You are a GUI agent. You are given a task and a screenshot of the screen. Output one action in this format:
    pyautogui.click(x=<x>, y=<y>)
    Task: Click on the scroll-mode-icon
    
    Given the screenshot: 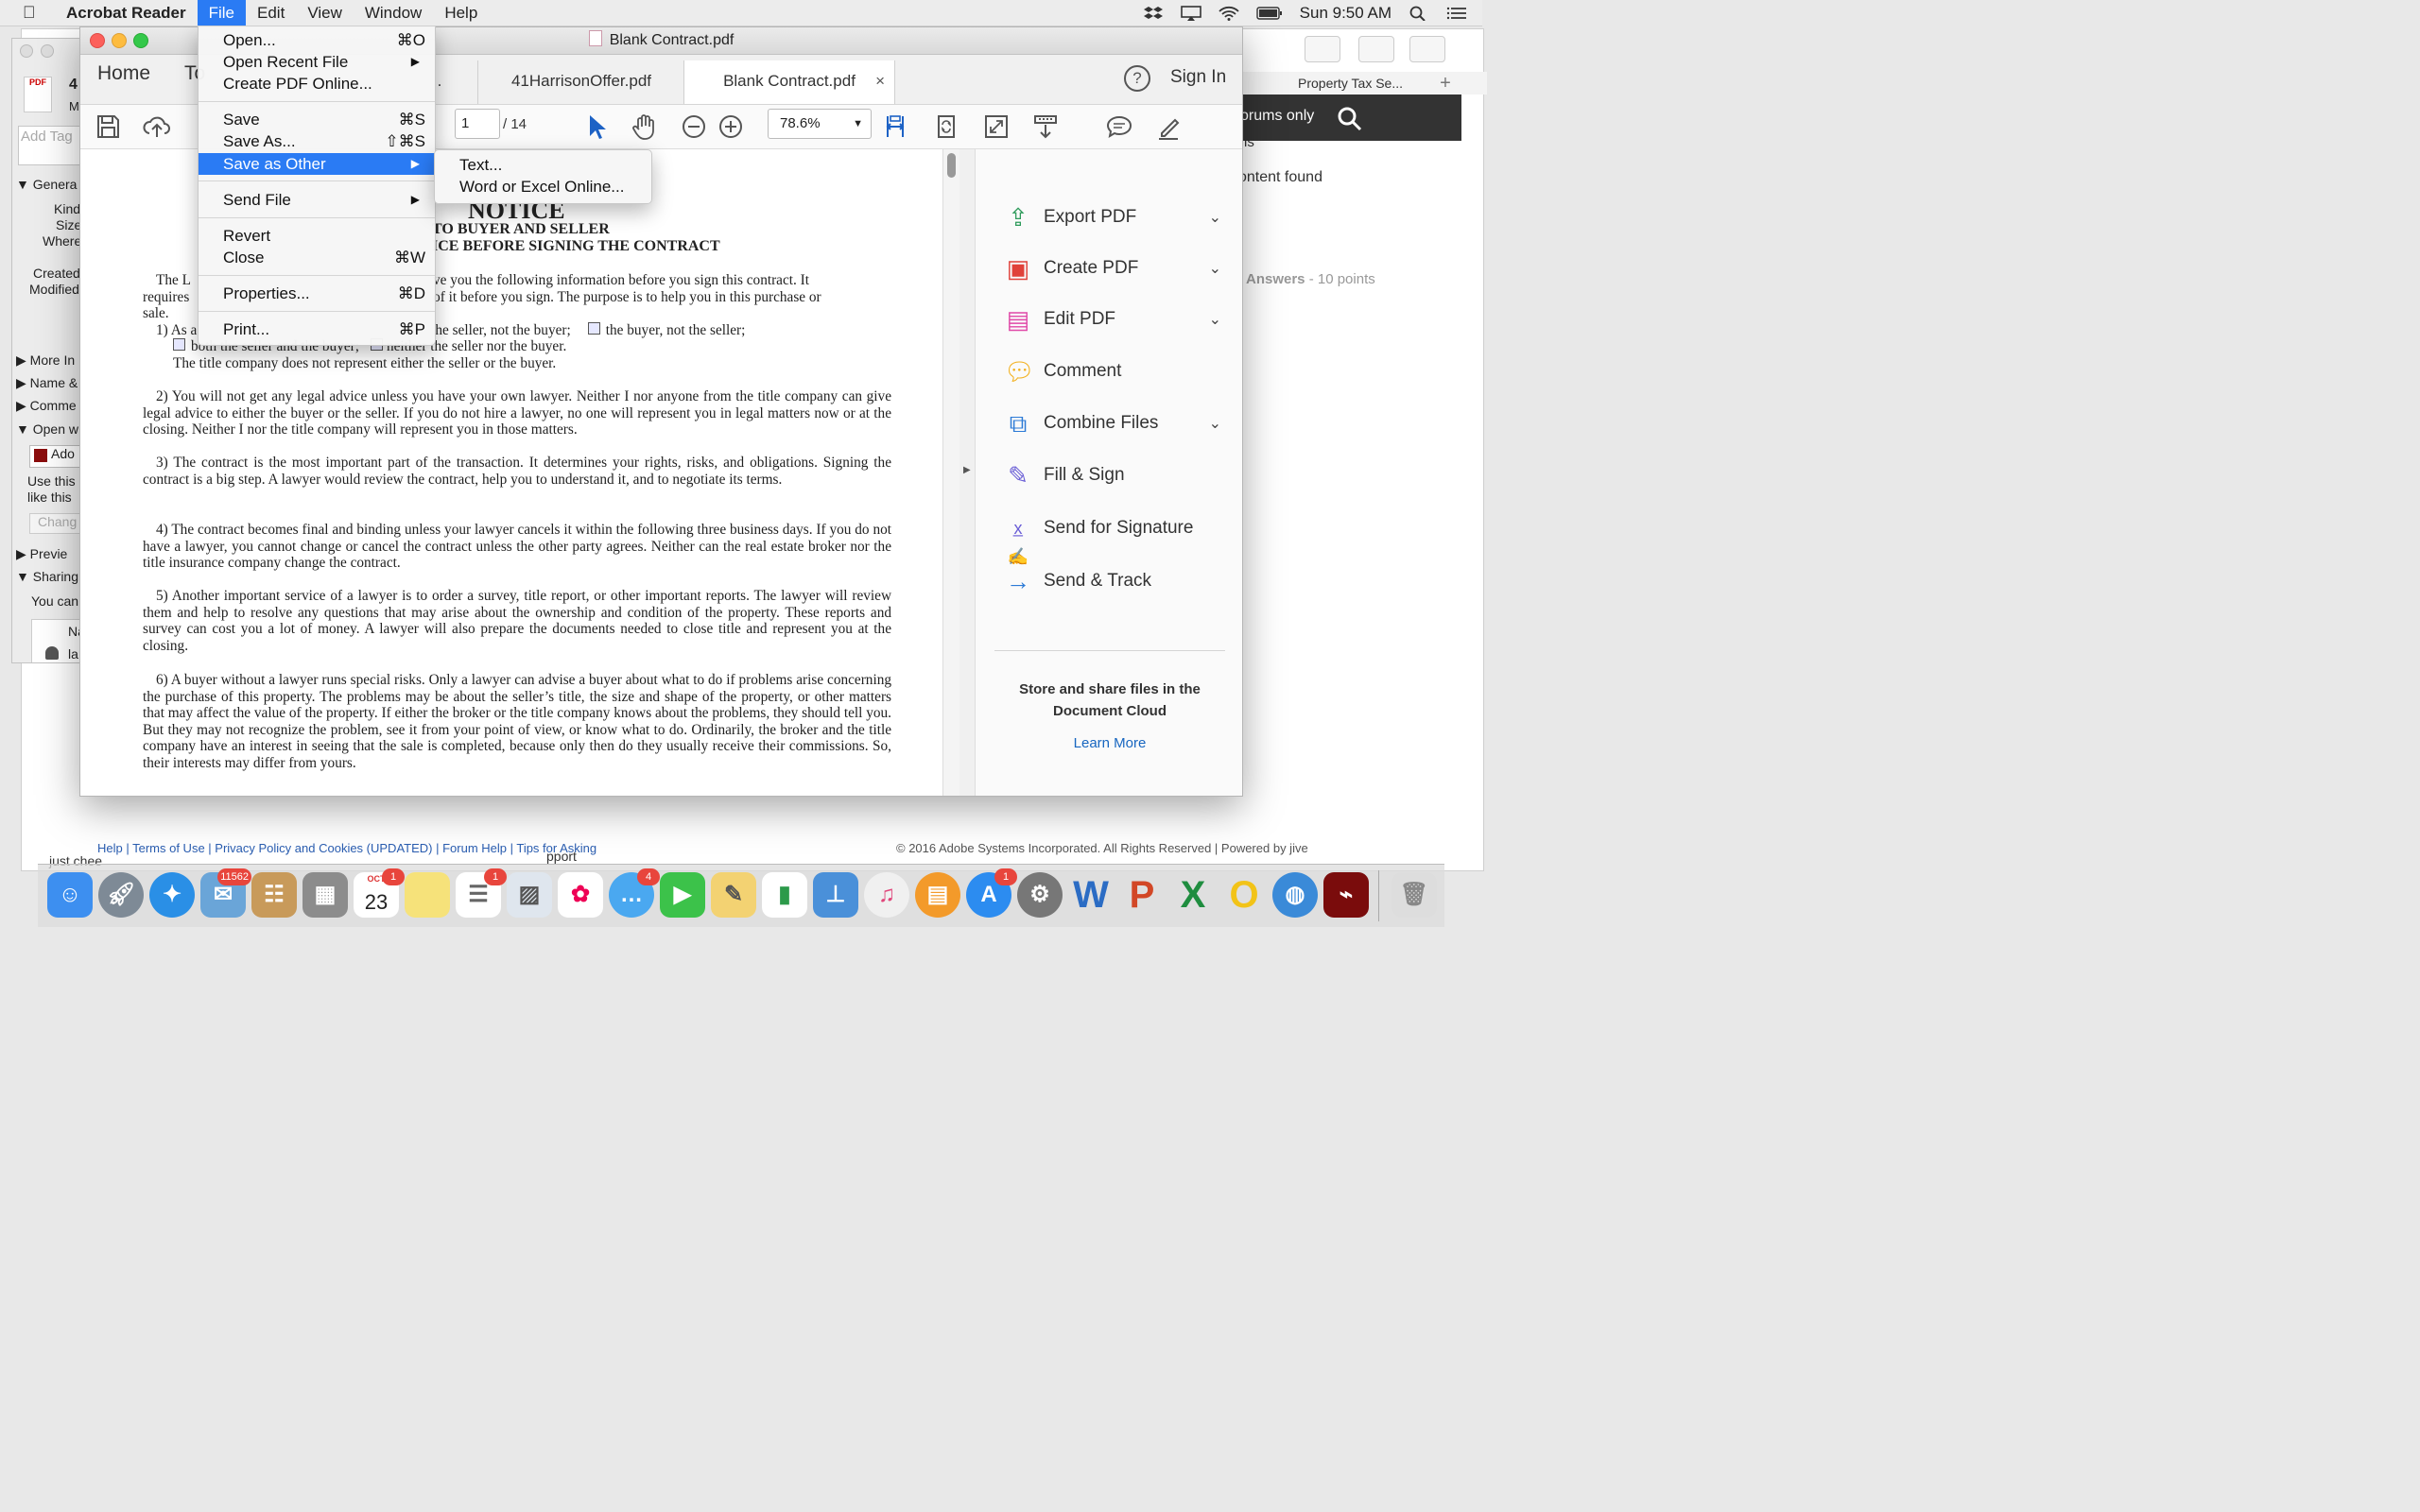 What is the action you would take?
    pyautogui.click(x=1046, y=127)
    